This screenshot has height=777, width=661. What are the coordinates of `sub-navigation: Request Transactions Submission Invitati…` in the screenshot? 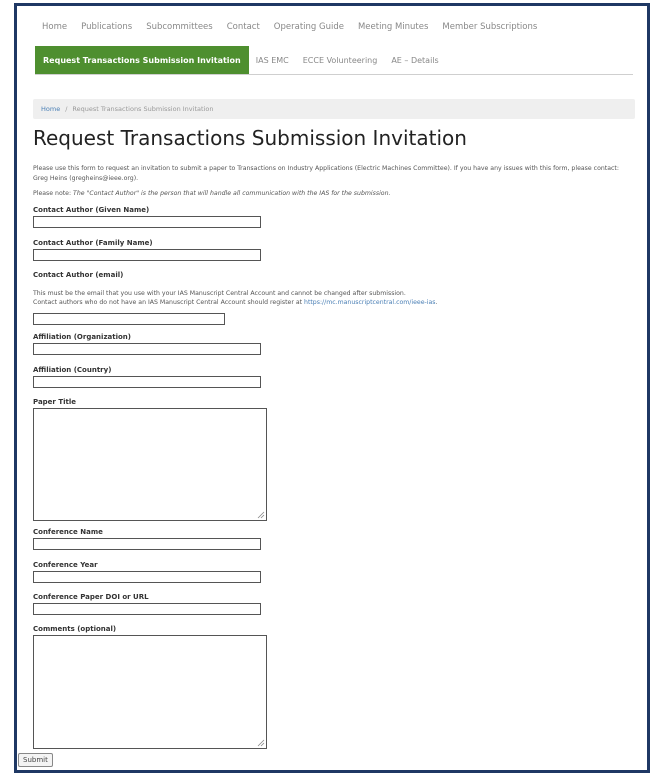 It's located at (334, 60).